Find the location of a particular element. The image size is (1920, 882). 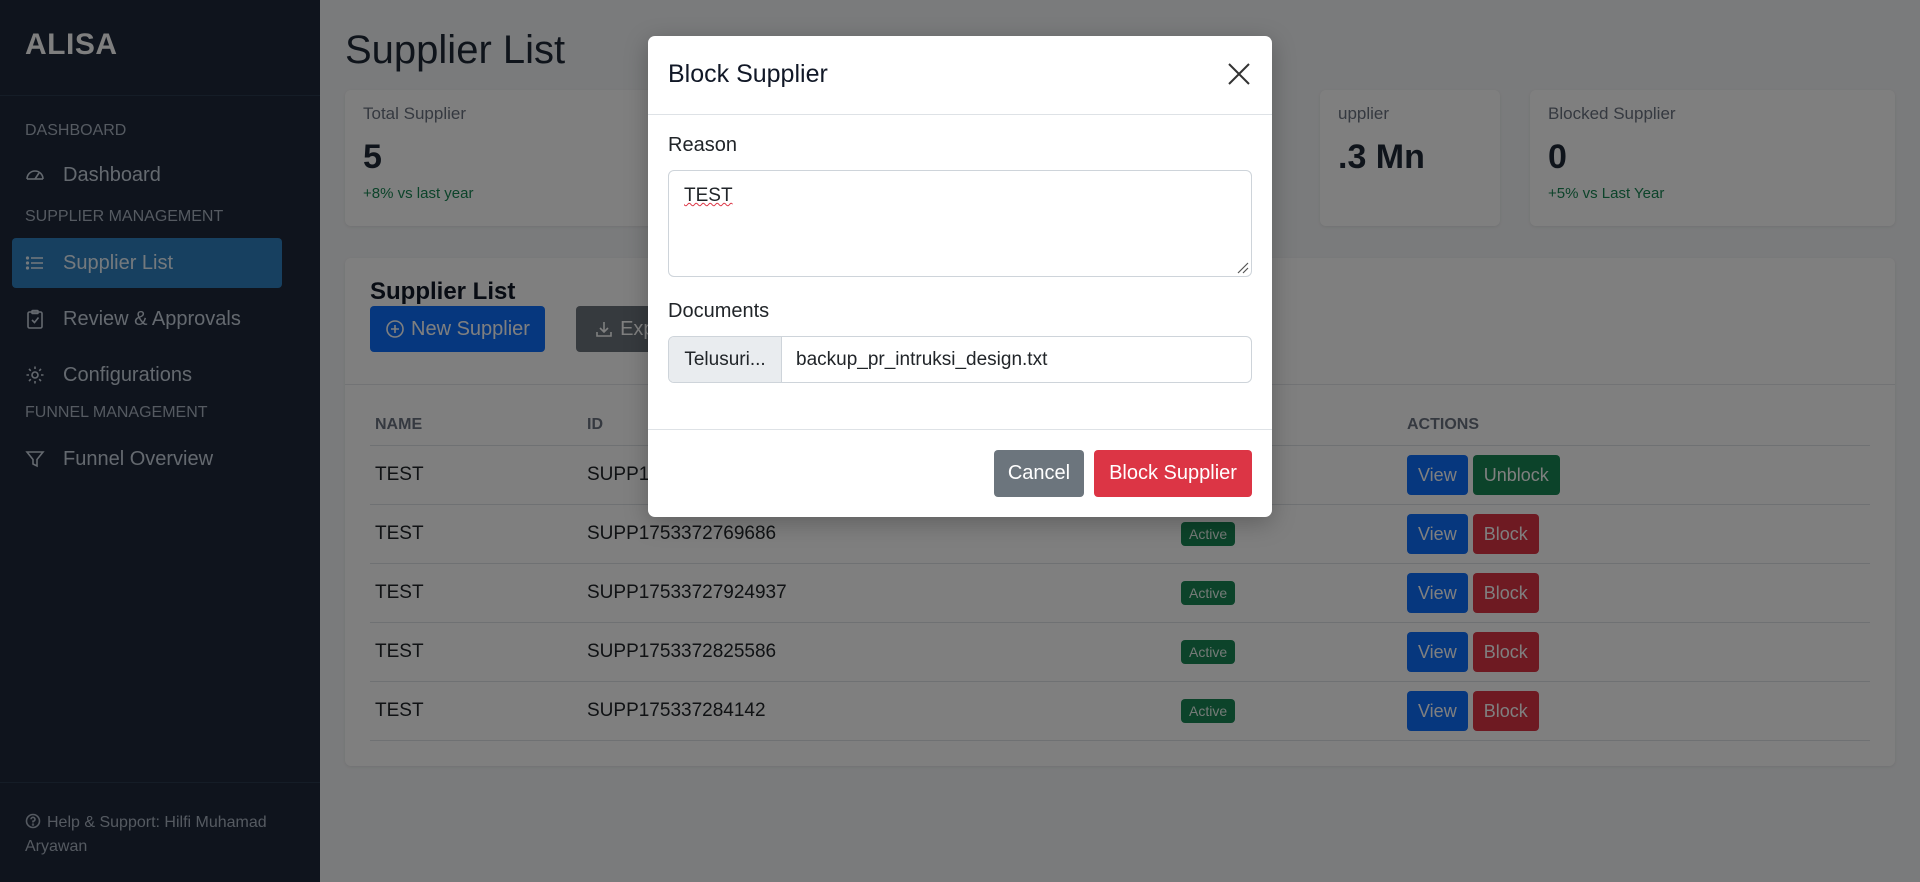

documents-label: Documents is located at coordinates (719, 311).